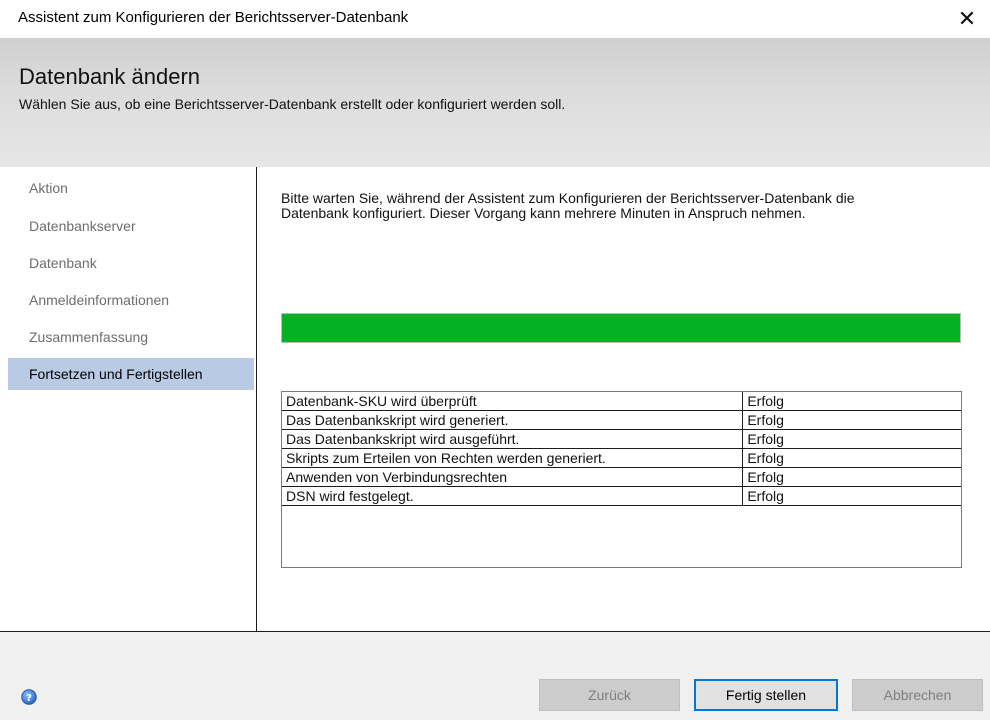 Image resolution: width=990 pixels, height=720 pixels. Describe the element at coordinates (513, 477) in the screenshot. I see `task-name: Anwenden von Verbindungsrechten` at that location.